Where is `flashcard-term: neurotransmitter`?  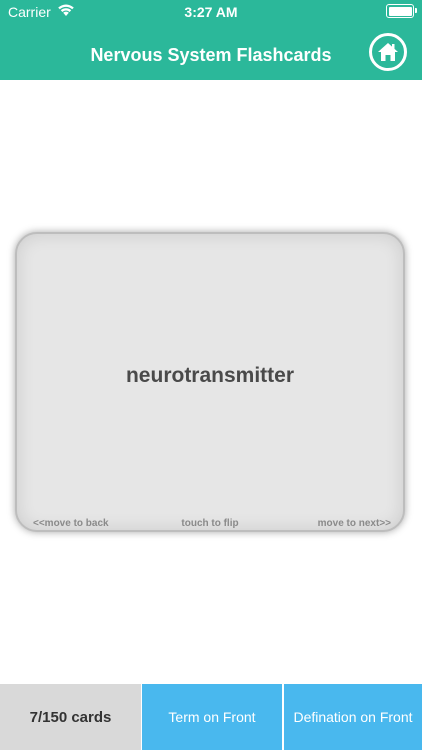
flashcard-term: neurotransmitter is located at coordinates (210, 375).